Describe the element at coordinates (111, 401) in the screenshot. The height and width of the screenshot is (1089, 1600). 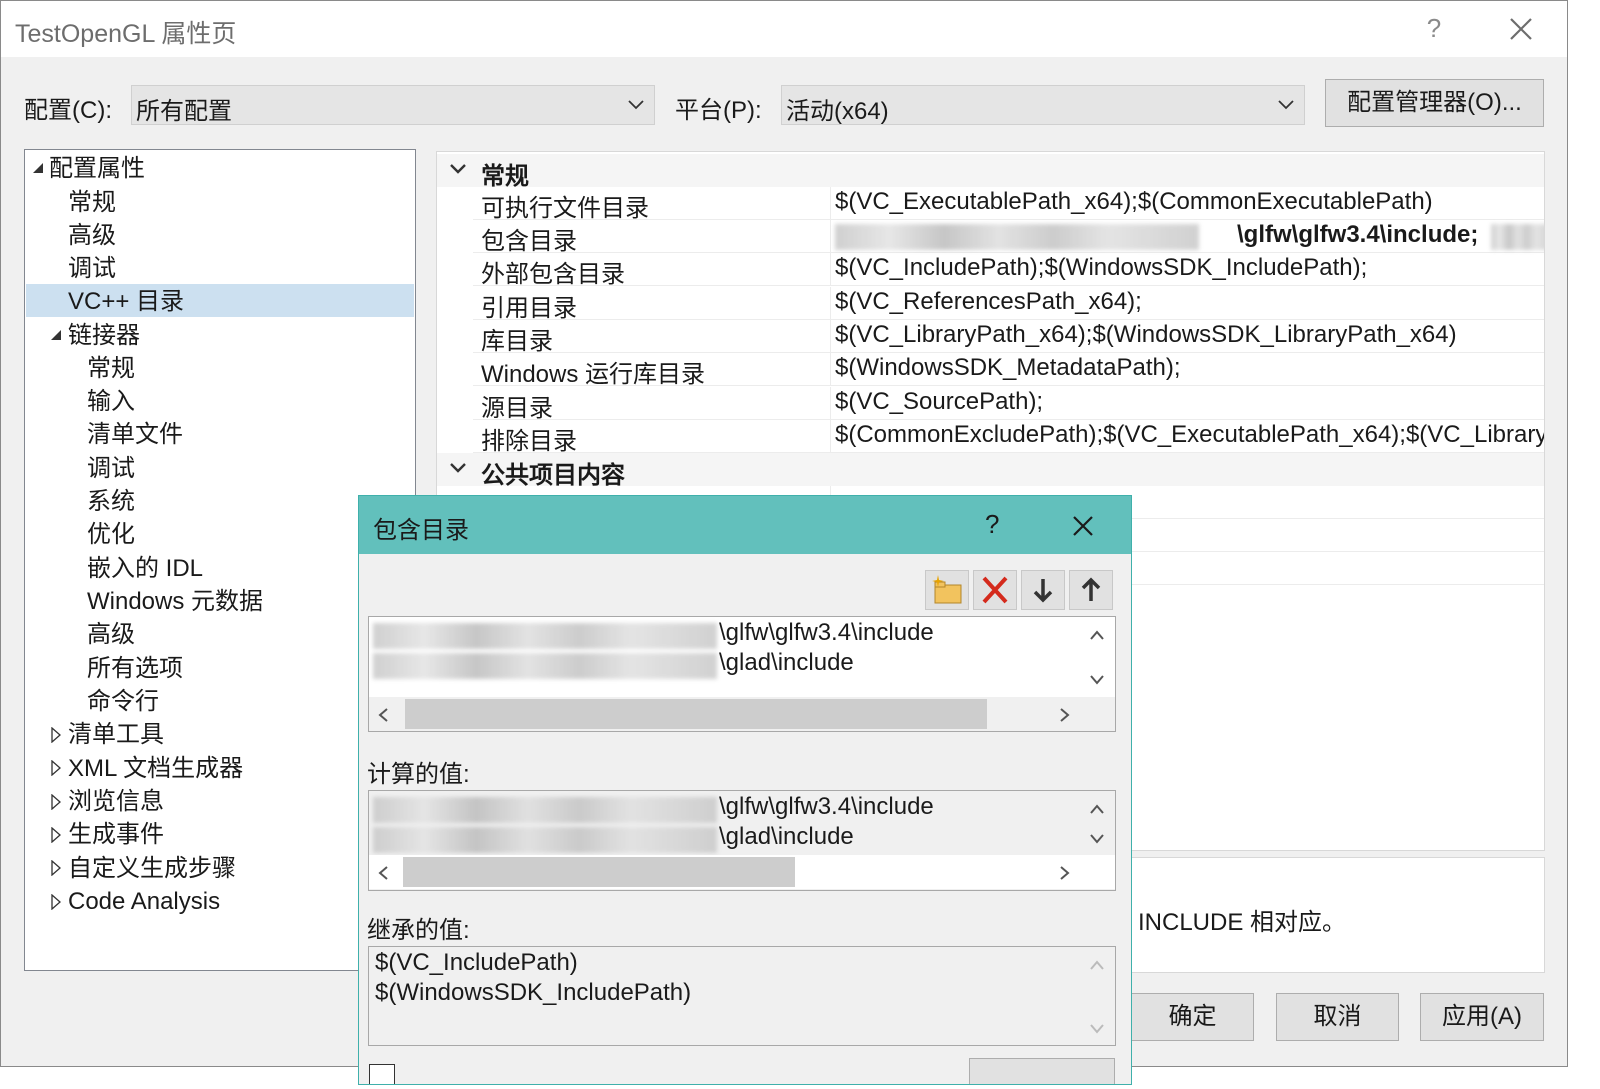
I see `tree-item-linker-input: 输入` at that location.